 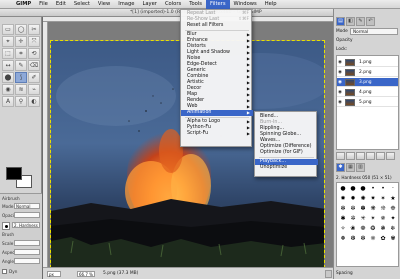 I want to click on brush-swatch: ❃, so click(x=383, y=229).